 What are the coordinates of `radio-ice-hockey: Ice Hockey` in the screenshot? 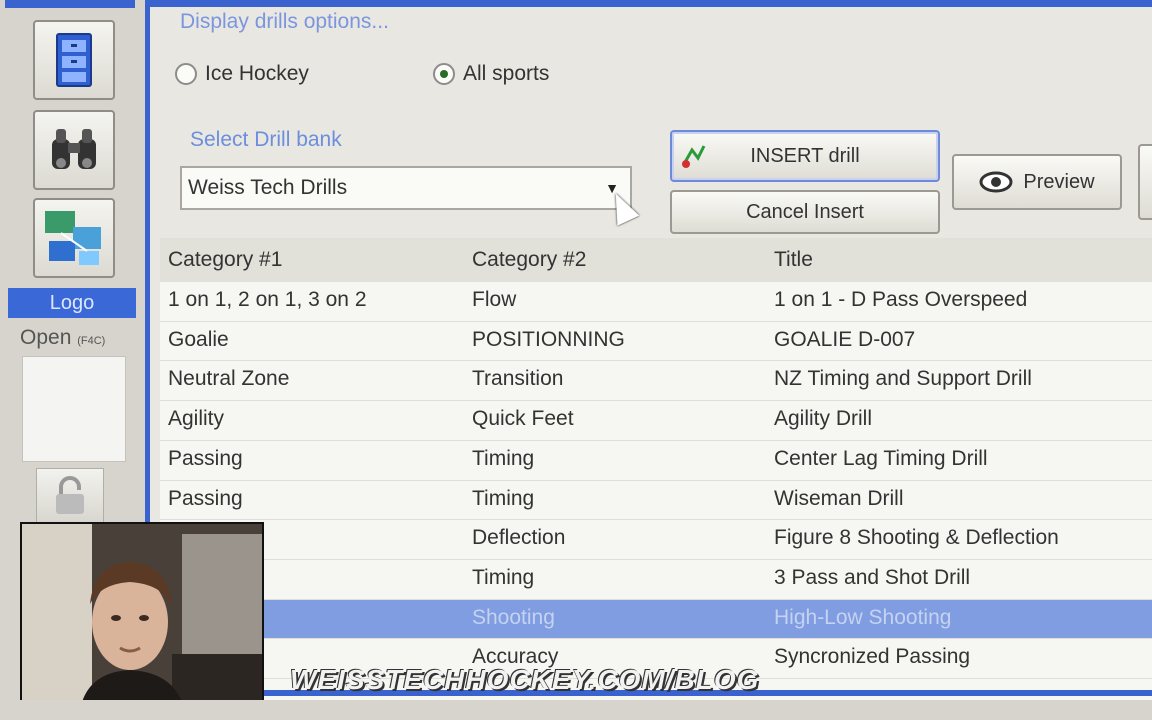 It's located at (242, 74).